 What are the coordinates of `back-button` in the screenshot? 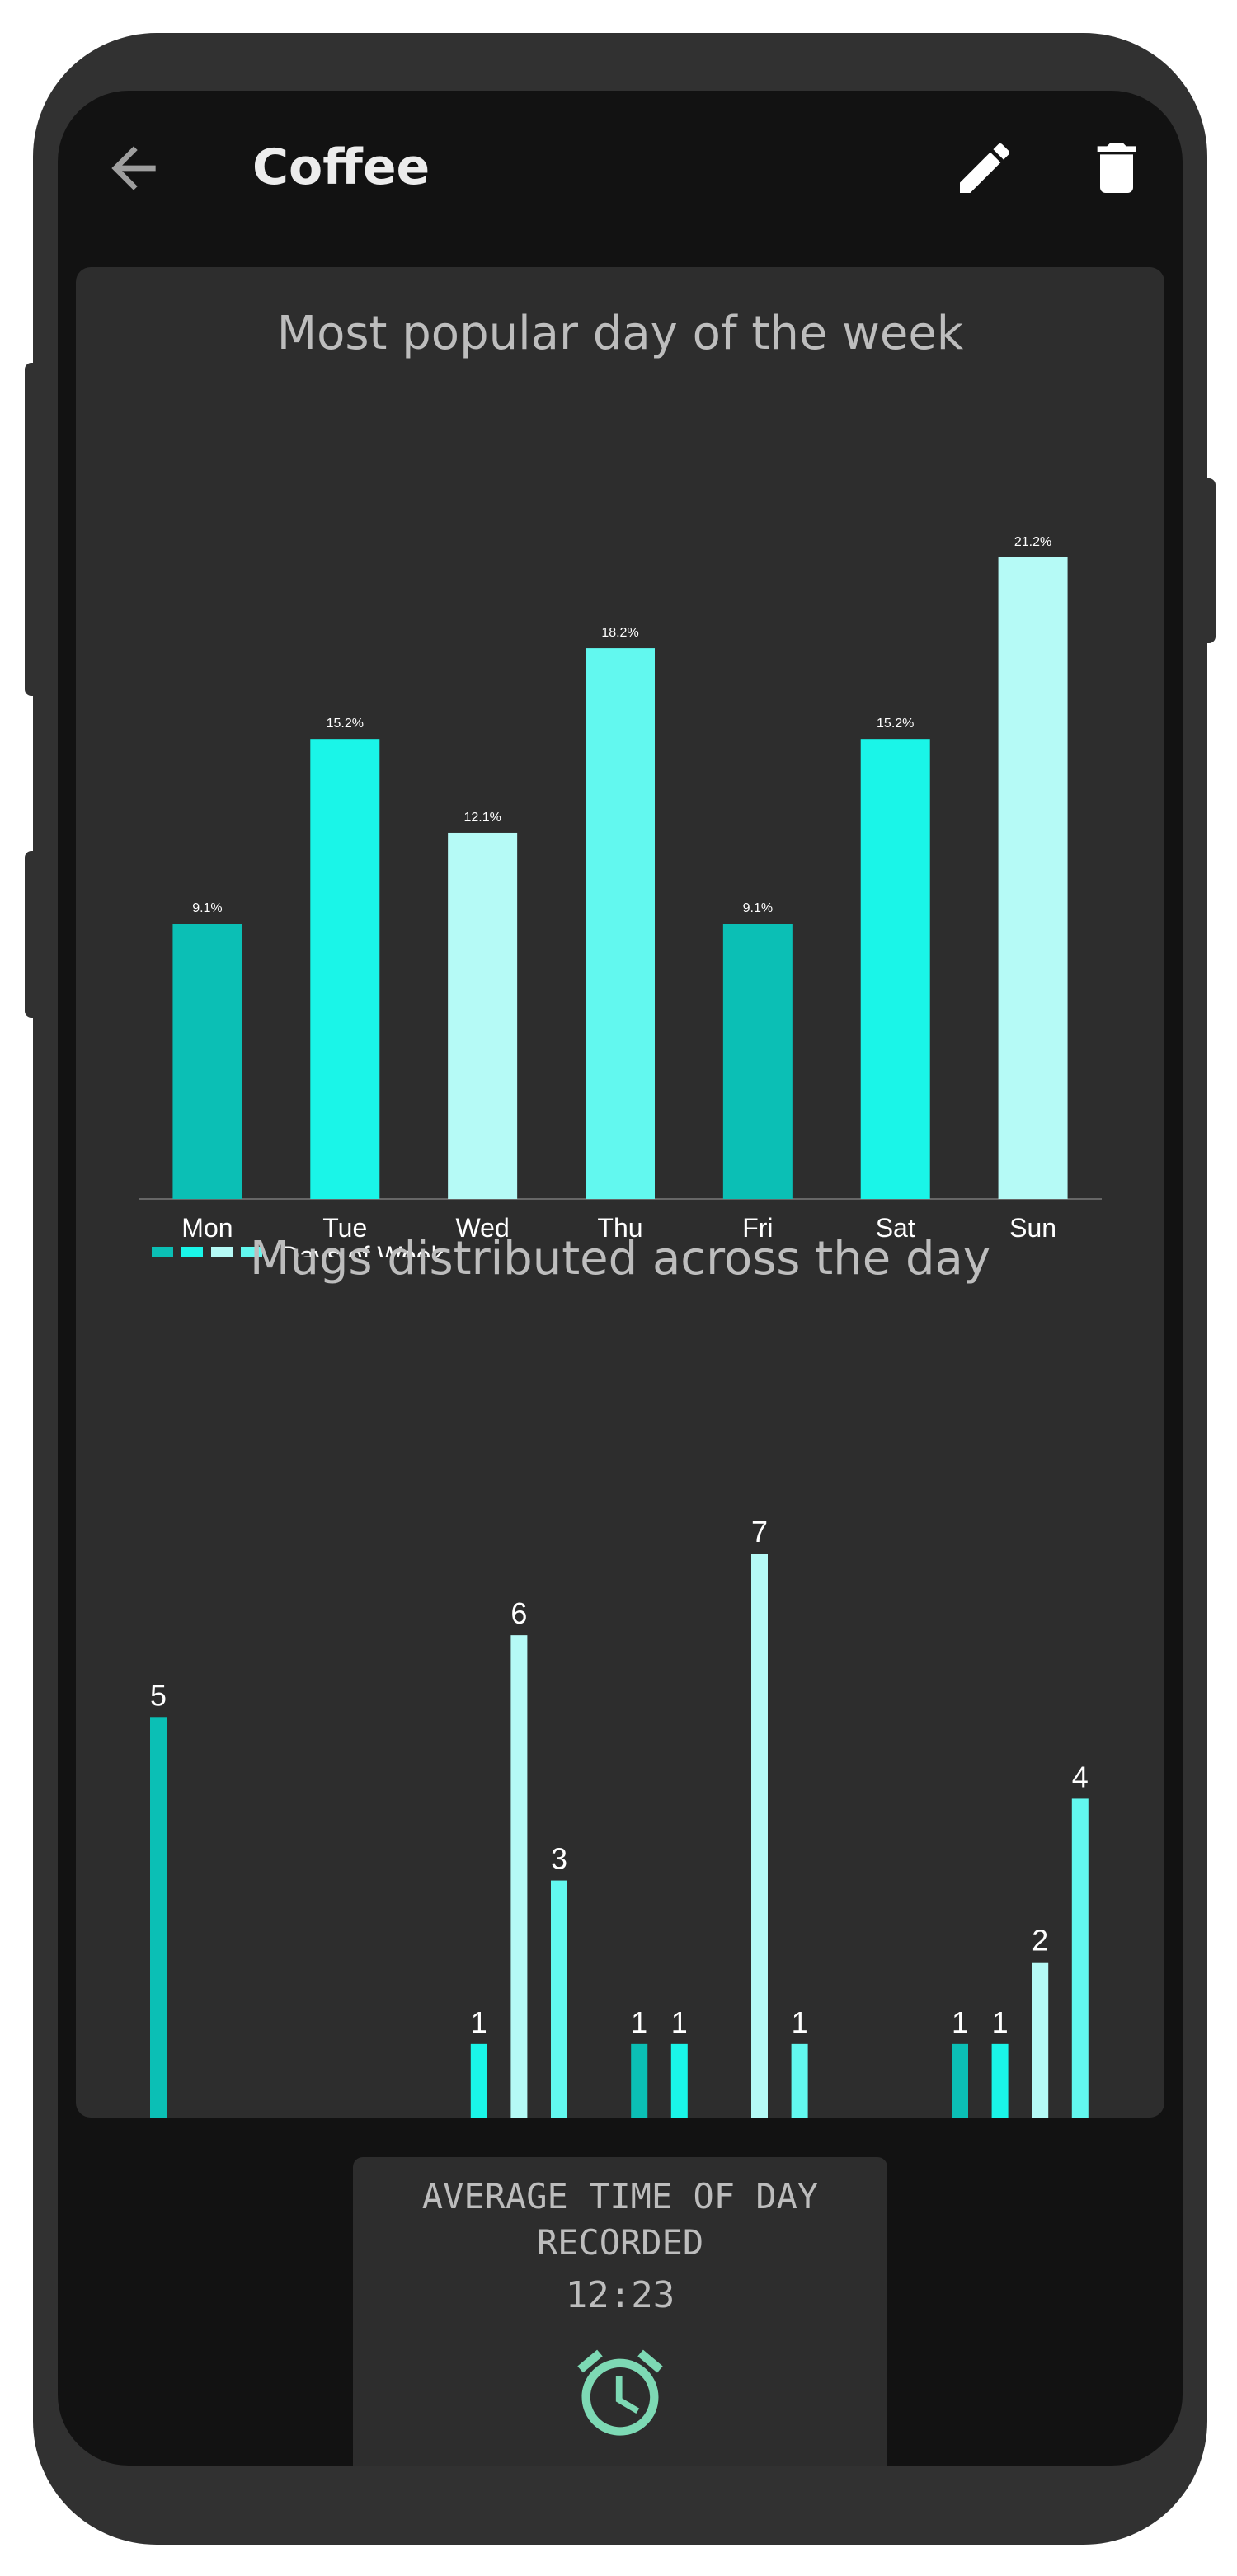 It's located at (134, 168).